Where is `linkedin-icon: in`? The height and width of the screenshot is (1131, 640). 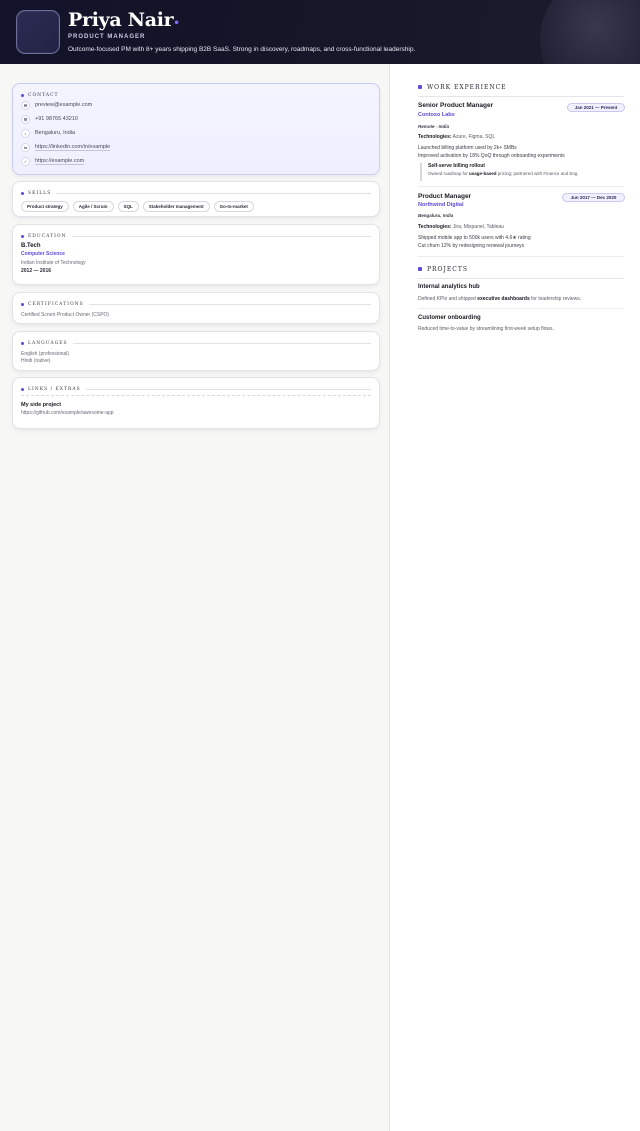
linkedin-icon: in is located at coordinates (25, 147).